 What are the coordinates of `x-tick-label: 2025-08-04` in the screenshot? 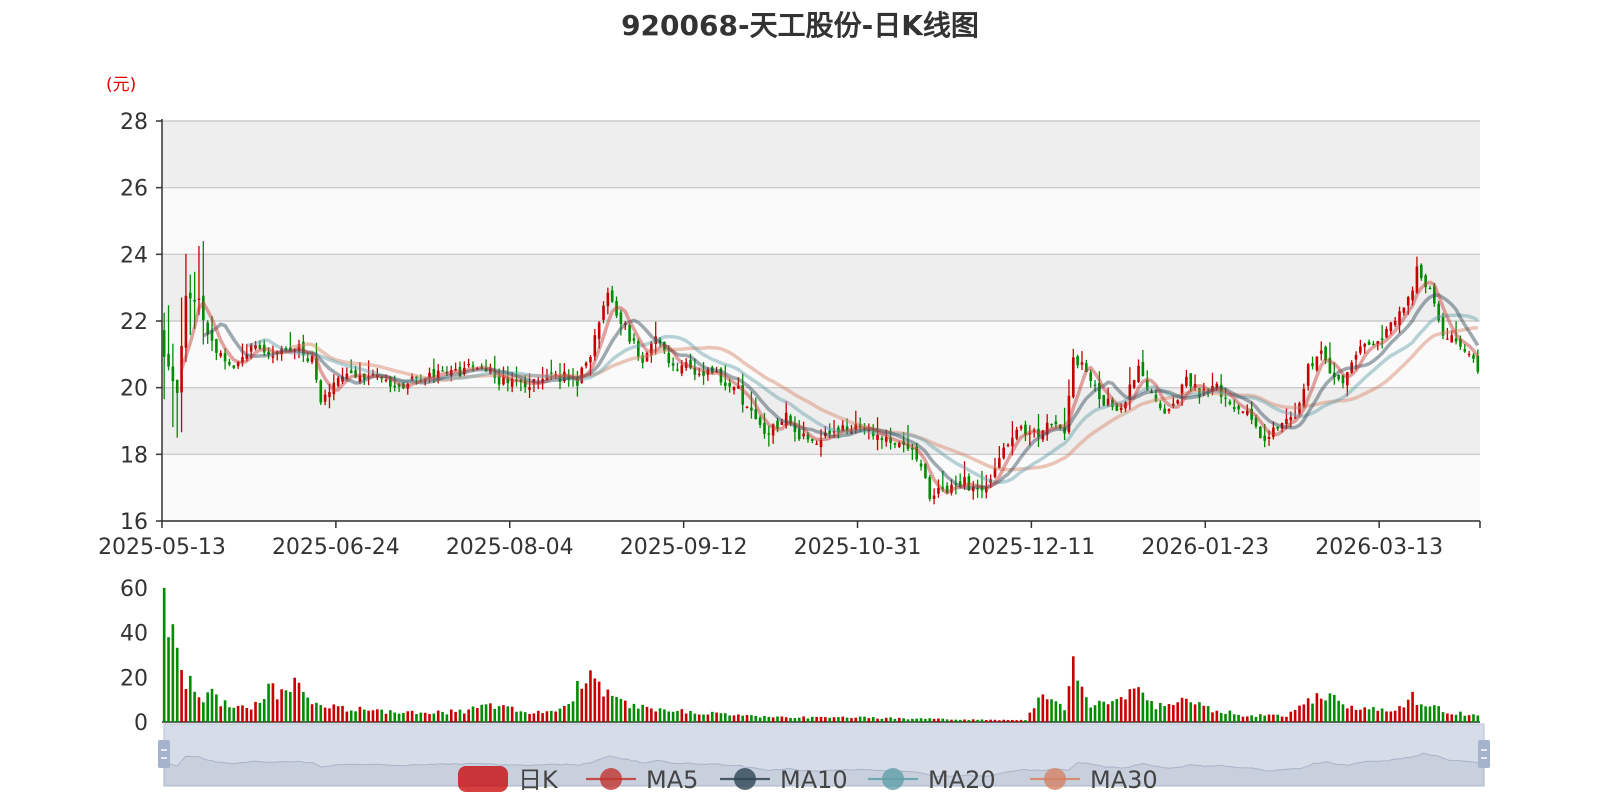 It's located at (510, 547).